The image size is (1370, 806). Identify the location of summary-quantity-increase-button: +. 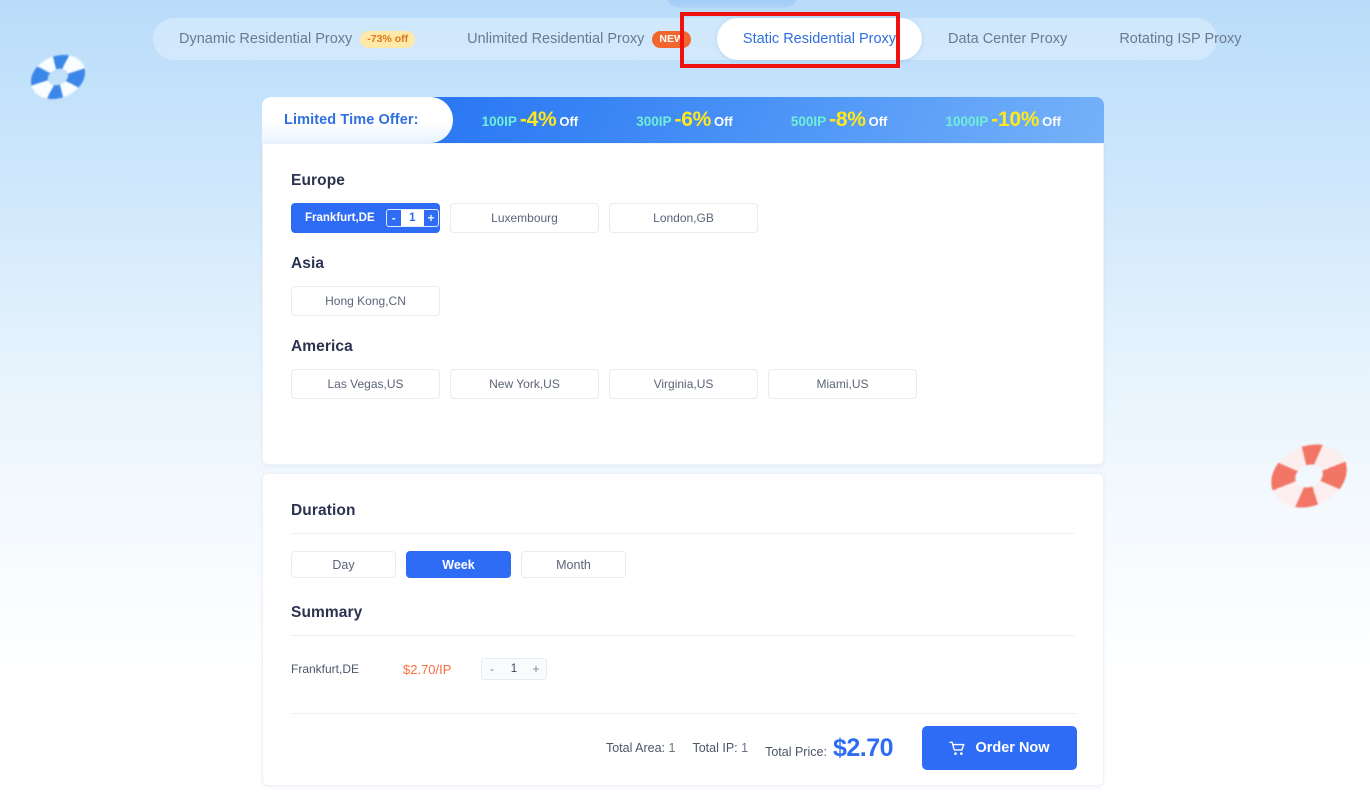
(536, 669).